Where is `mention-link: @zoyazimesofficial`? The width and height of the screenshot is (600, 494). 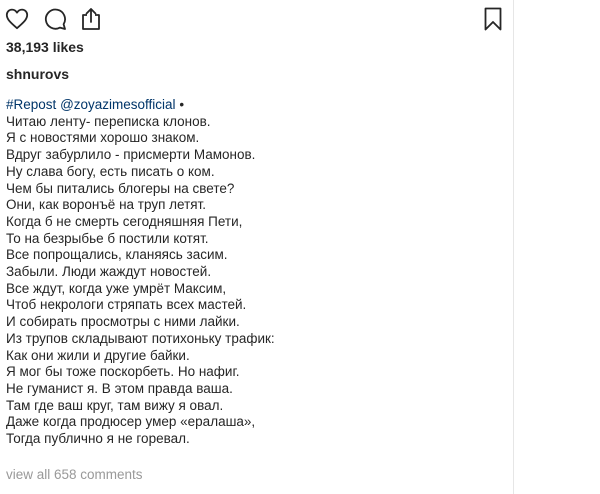
mention-link: @zoyazimesofficial is located at coordinates (118, 104).